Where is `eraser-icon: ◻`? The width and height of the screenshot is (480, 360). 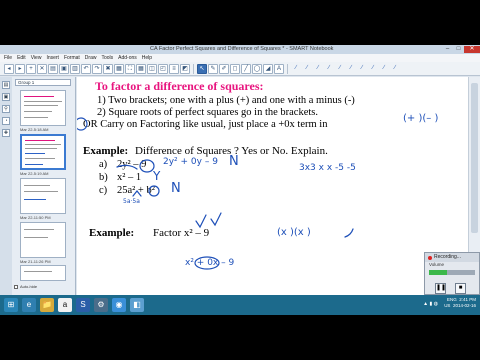
eraser-icon: ◻ is located at coordinates (235, 68).